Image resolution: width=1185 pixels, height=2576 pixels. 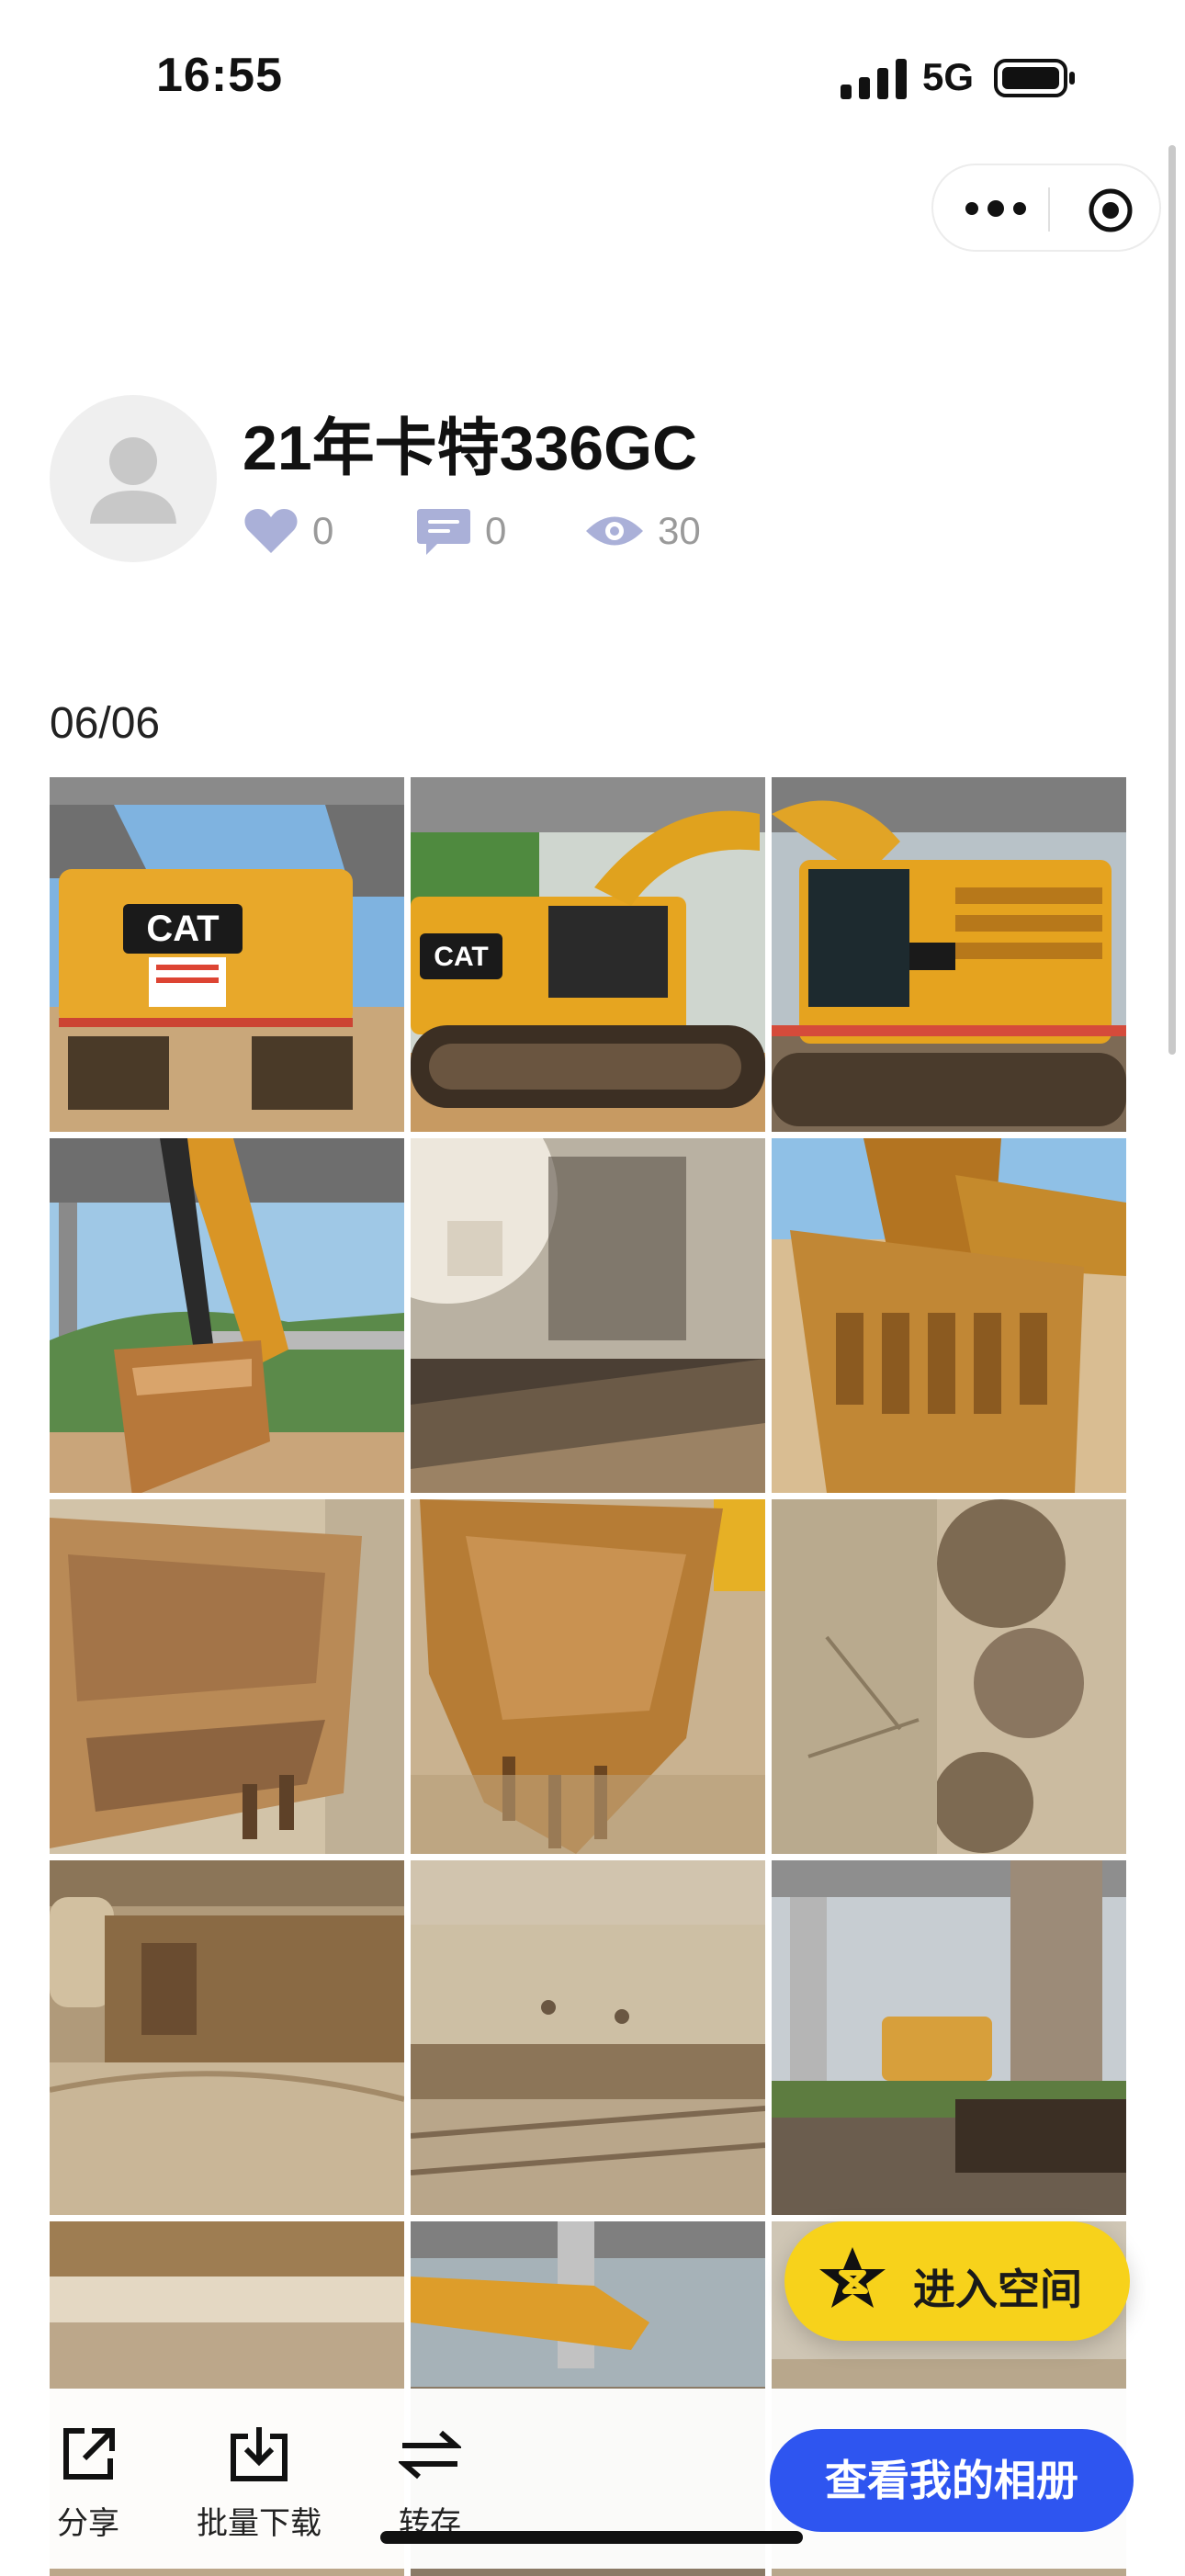 I want to click on views-count: 30, so click(x=679, y=530).